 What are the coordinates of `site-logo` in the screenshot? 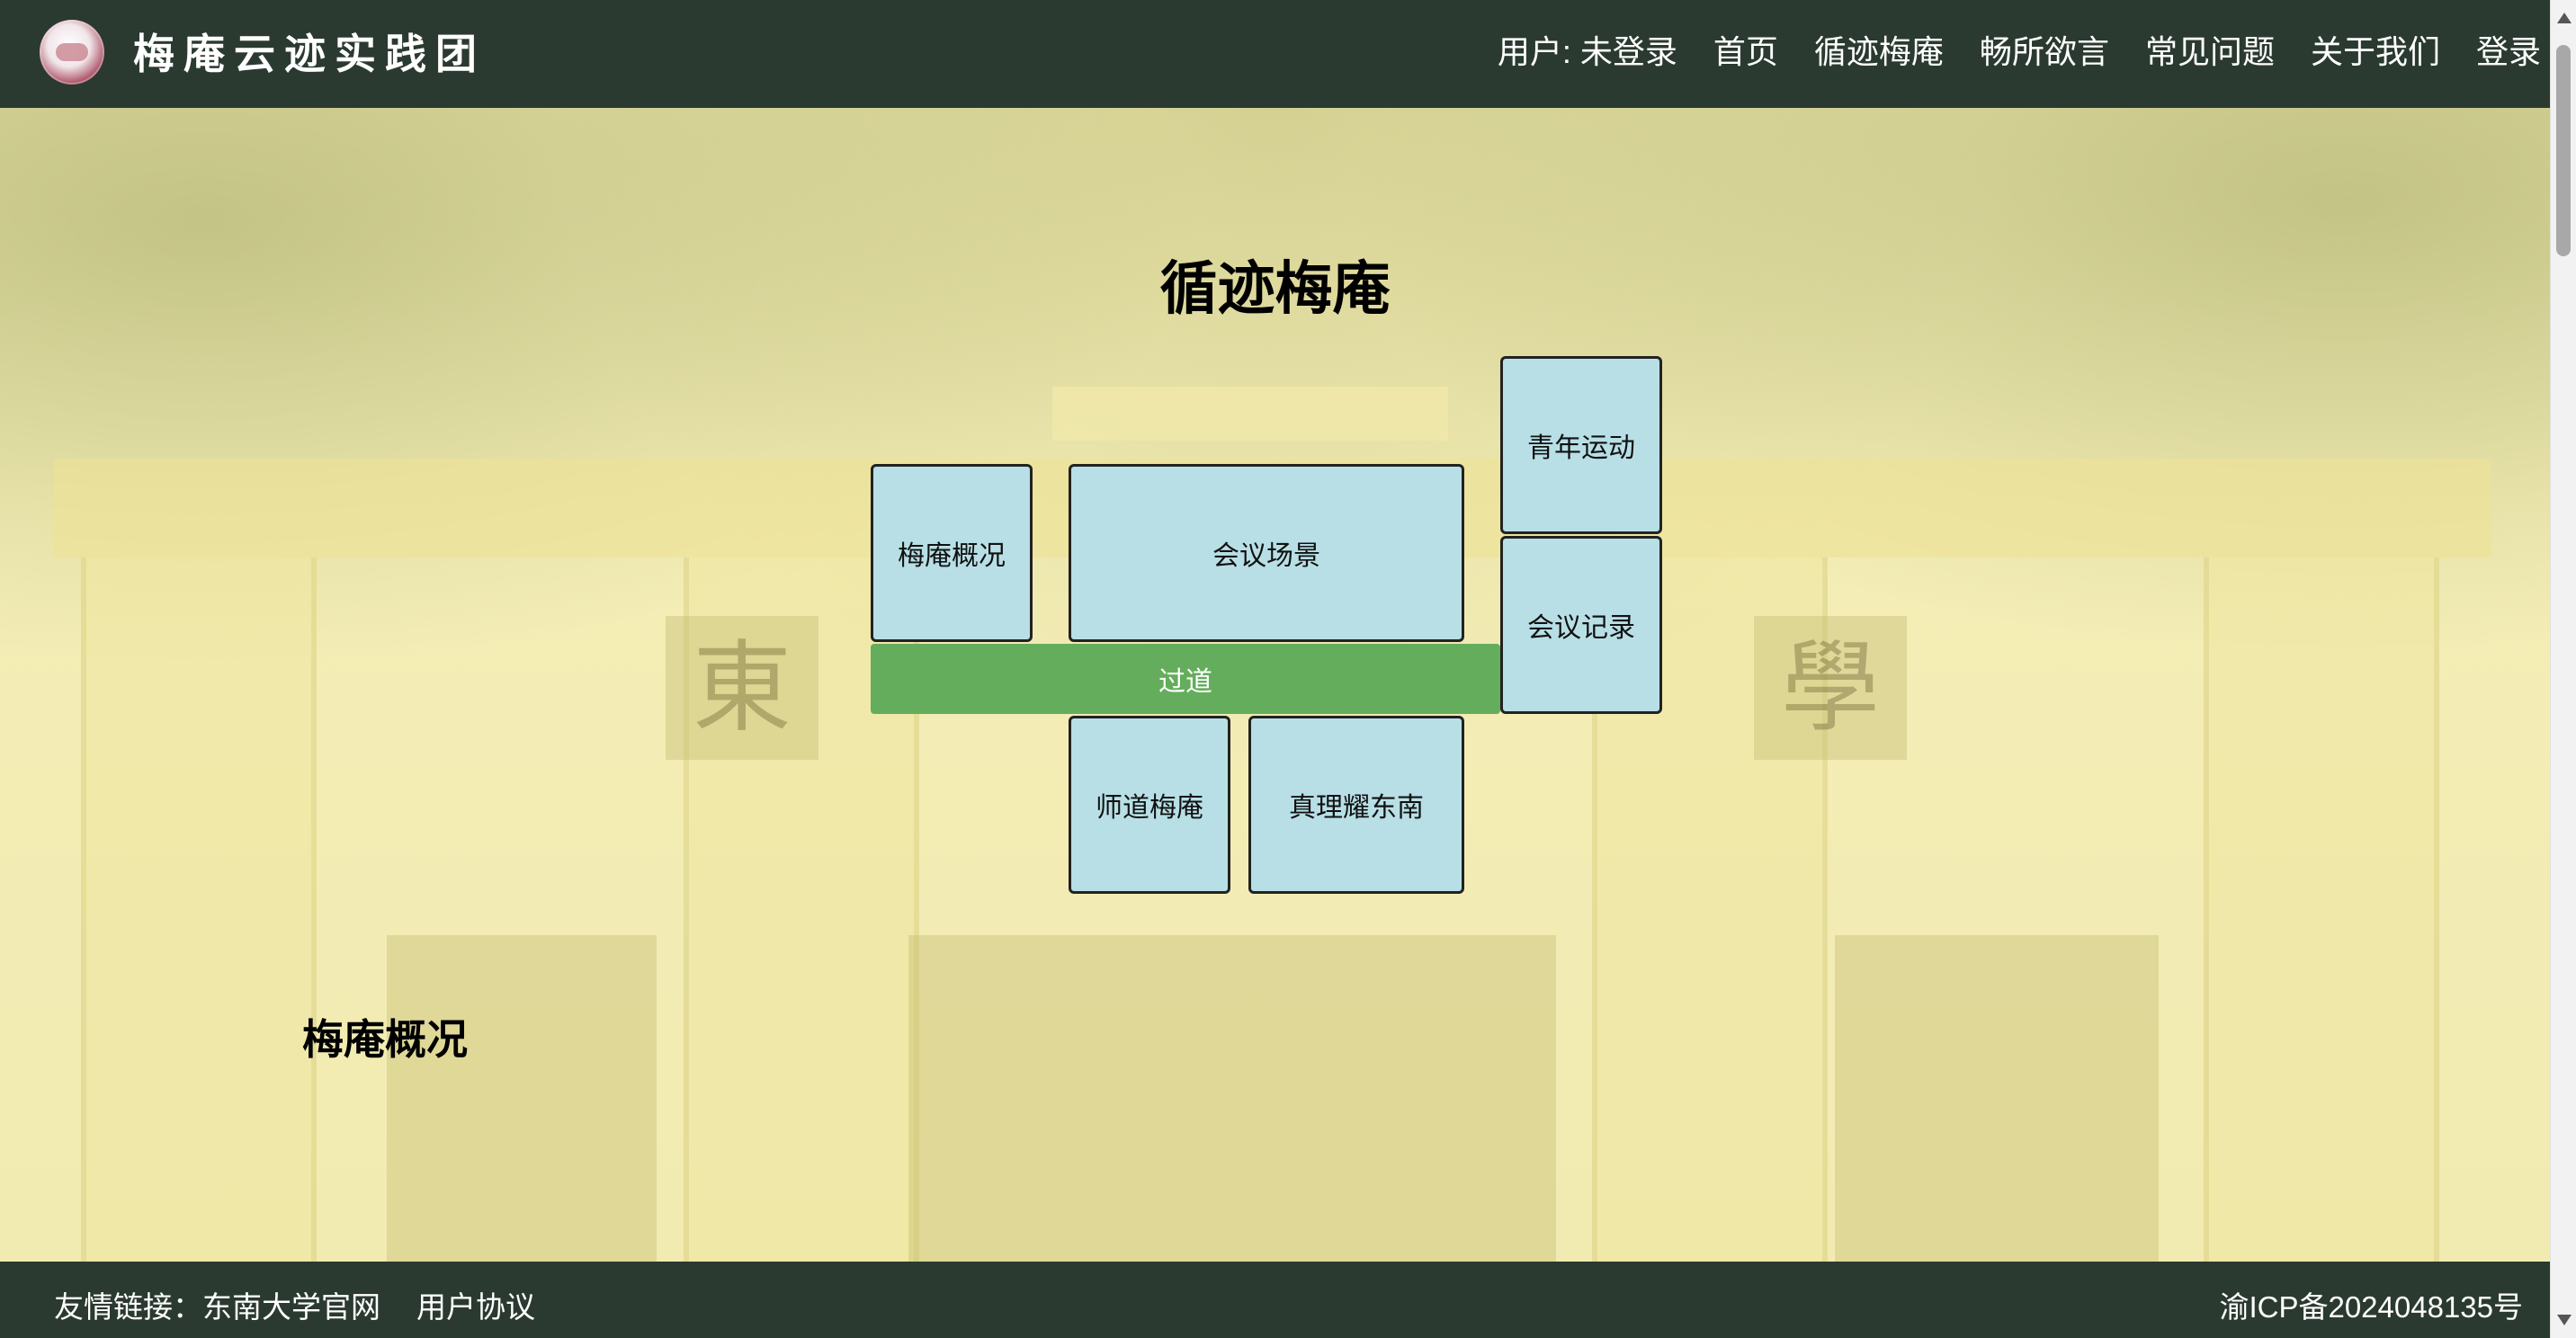 It's located at (72, 53).